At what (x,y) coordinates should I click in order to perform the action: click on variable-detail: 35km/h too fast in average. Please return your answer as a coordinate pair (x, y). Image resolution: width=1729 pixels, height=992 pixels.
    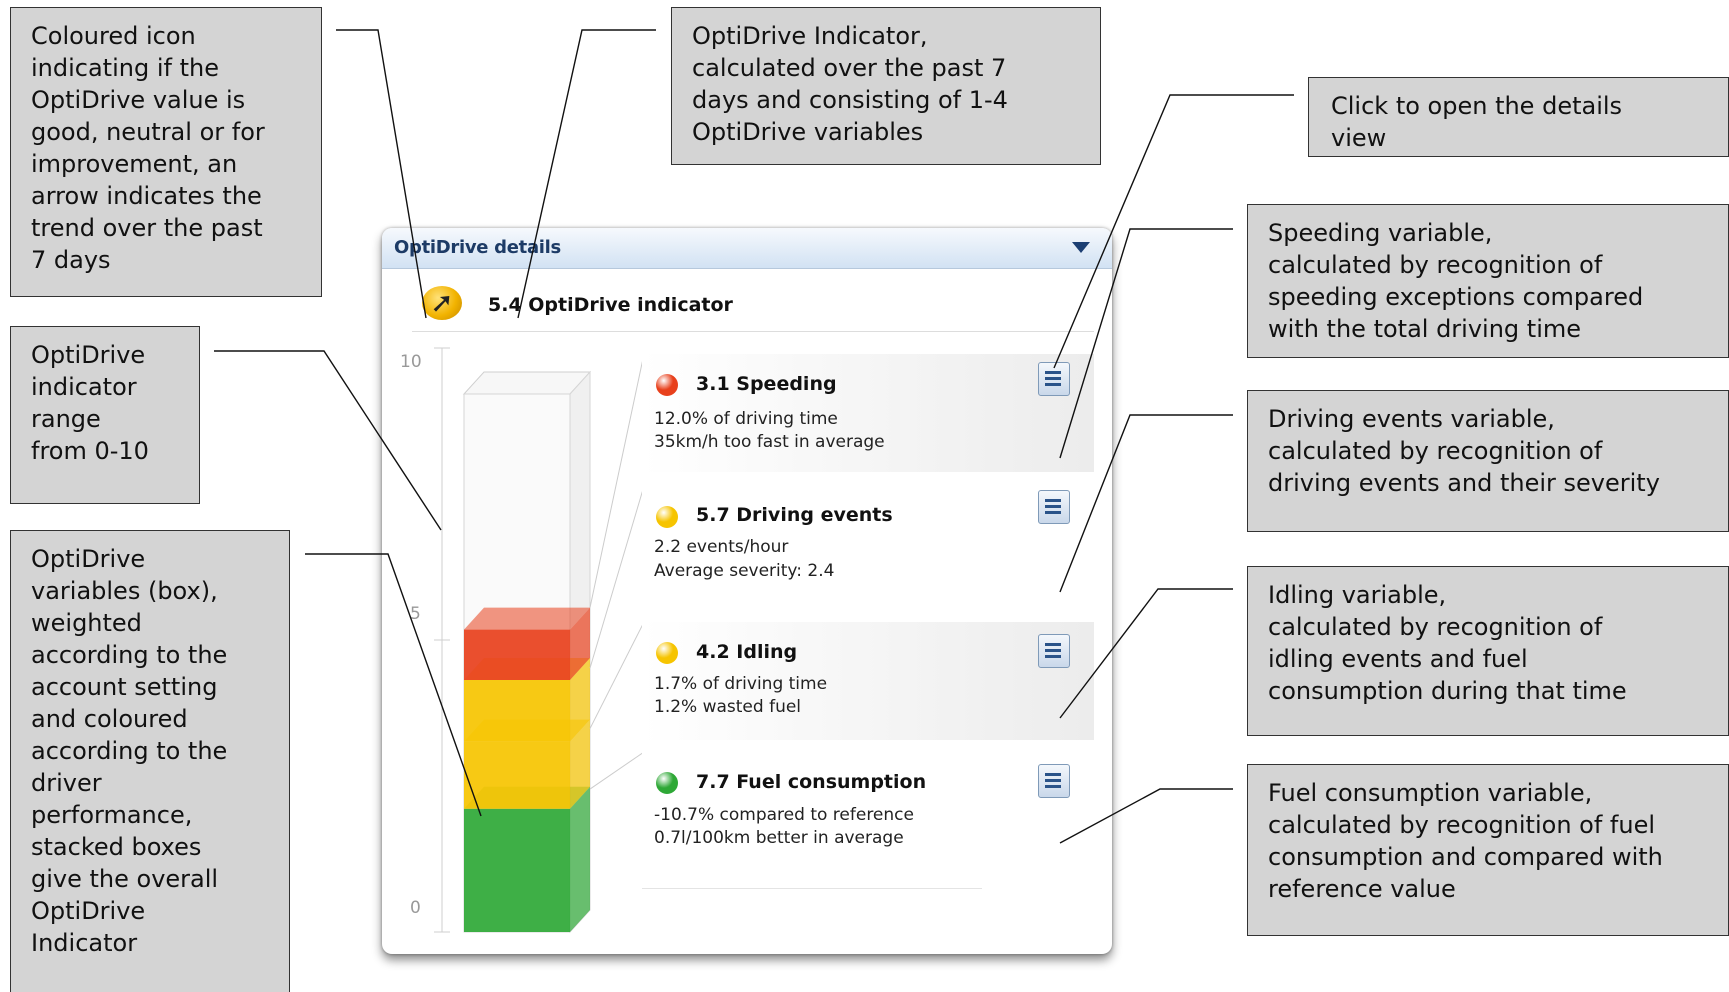
    Looking at the image, I should click on (769, 442).